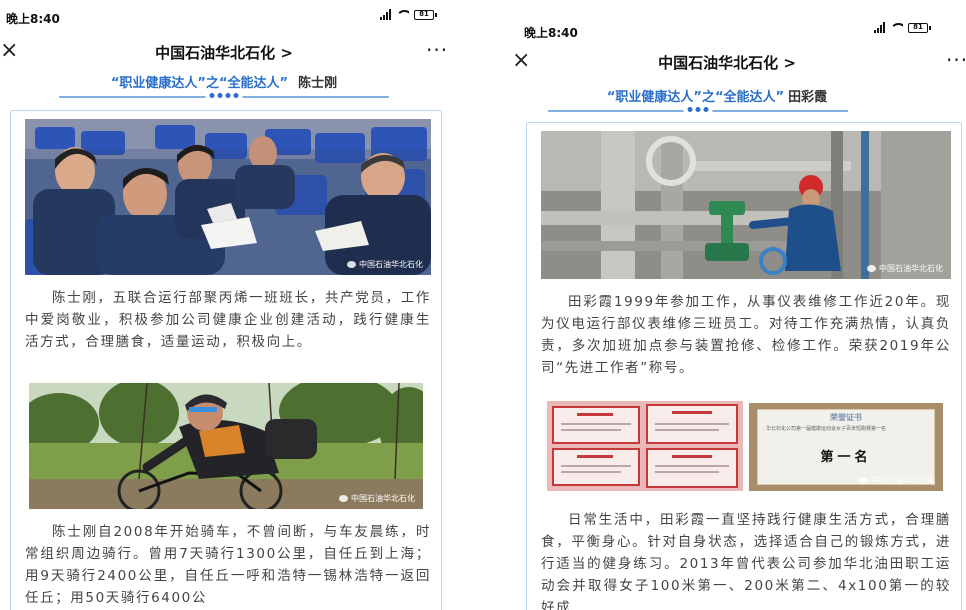  I want to click on article-header: “职业健康达人”之“全能达人” 田彩霞, so click(737, 99).